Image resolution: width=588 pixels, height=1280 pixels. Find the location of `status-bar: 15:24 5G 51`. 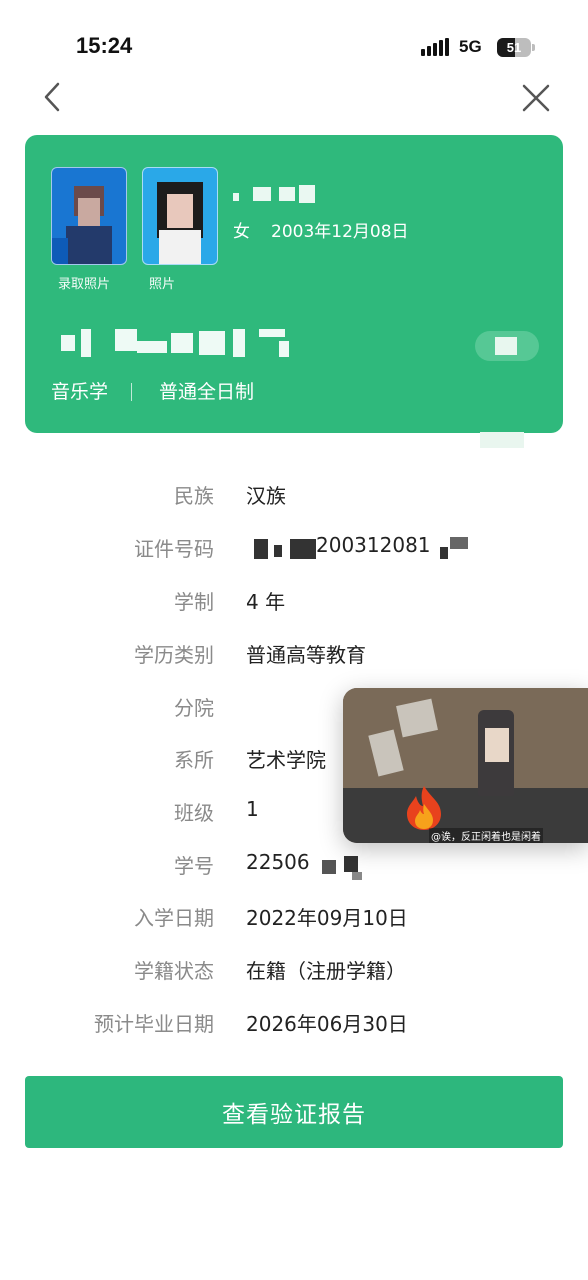

status-bar: 15:24 5G 51 is located at coordinates (294, 40).